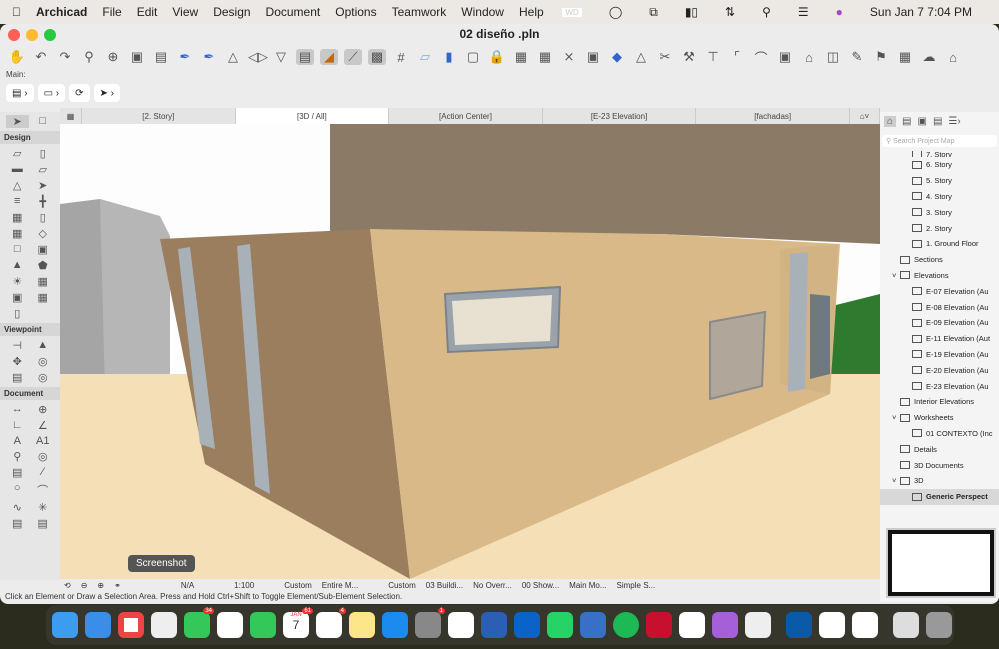  I want to click on project-map-item: Sections, so click(939, 260).